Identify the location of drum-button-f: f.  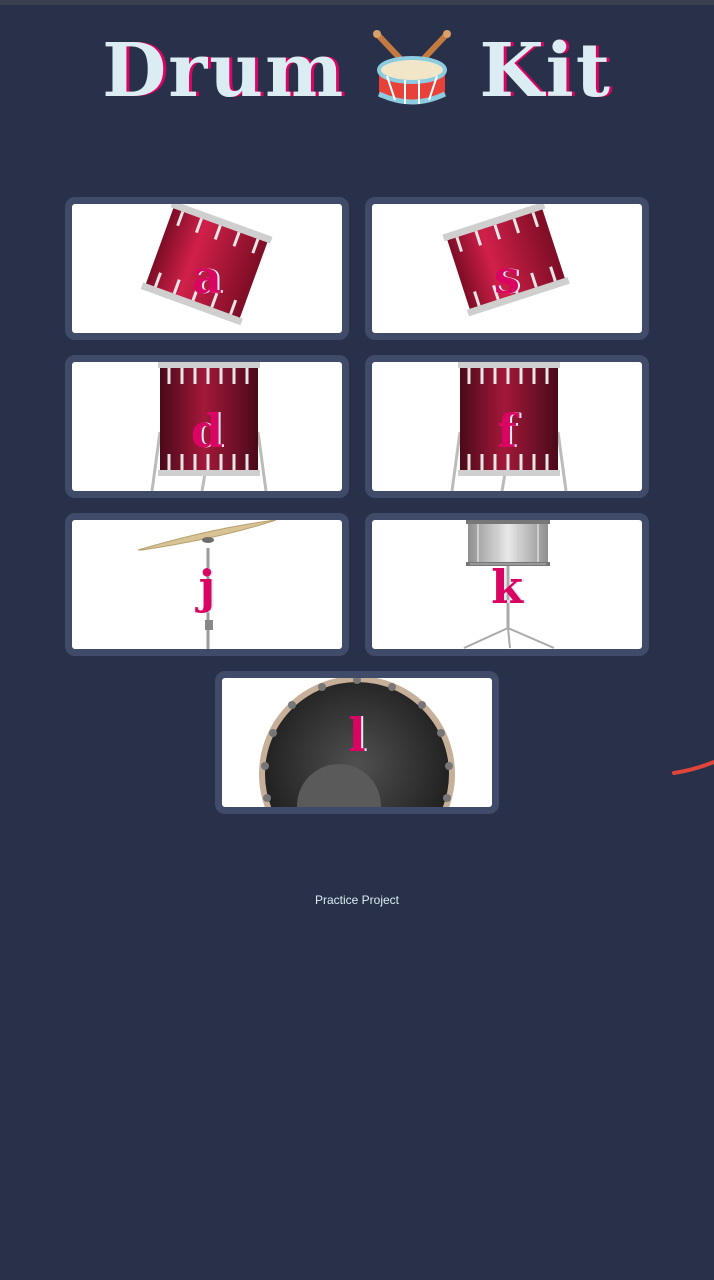
(507, 426).